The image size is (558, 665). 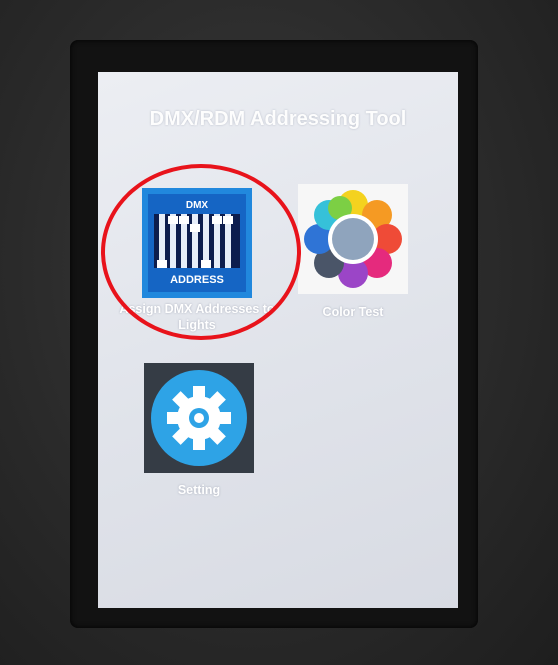 What do you see at coordinates (199, 490) in the screenshot?
I see `app-label-setting: Setting` at bounding box center [199, 490].